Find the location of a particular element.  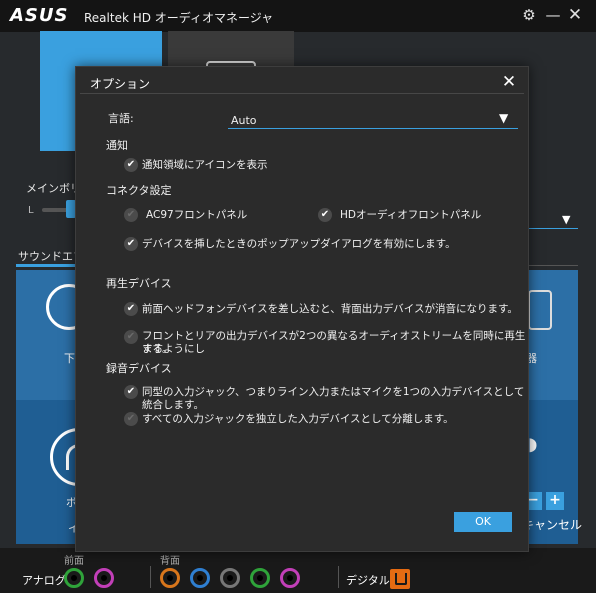

optical-port-icon is located at coordinates (400, 579).